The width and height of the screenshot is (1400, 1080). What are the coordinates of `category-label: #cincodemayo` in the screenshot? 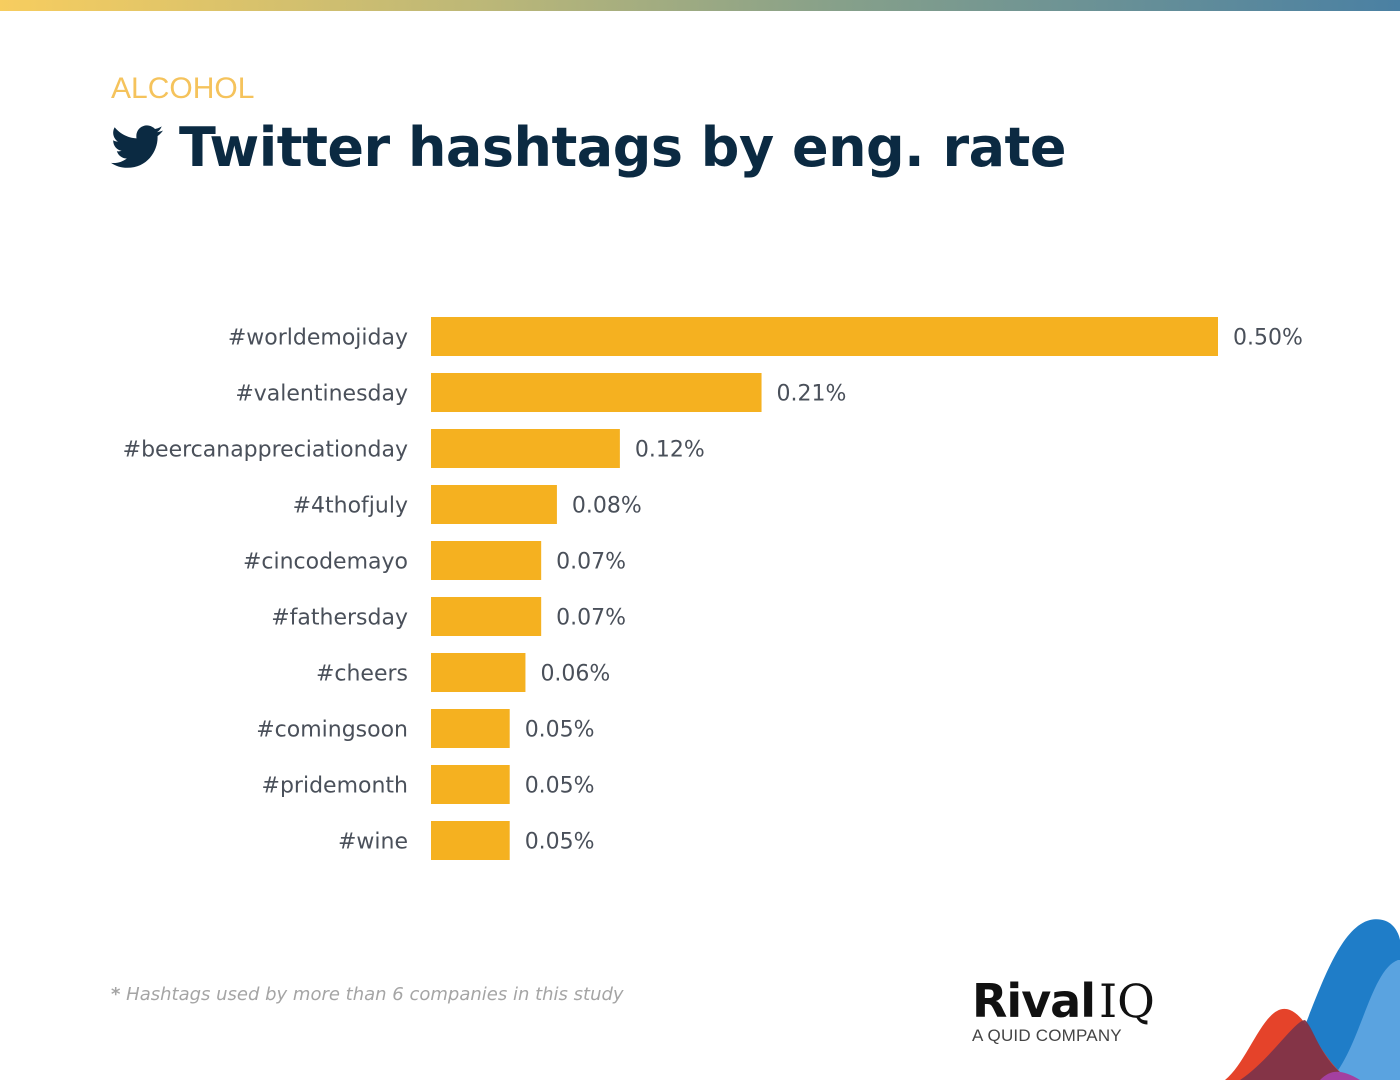 It's located at (325, 562).